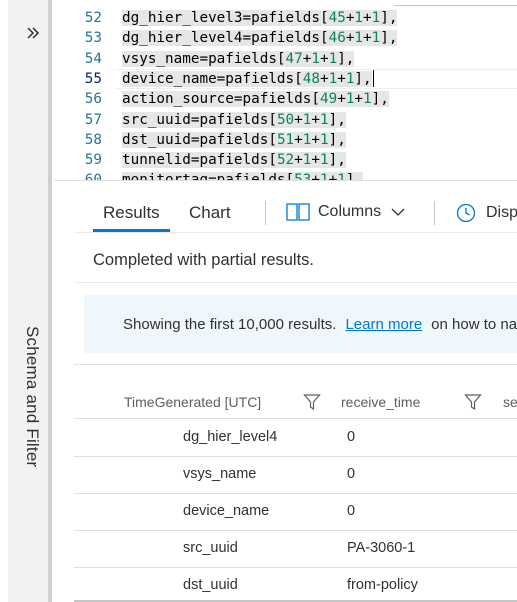 The image size is (517, 602). What do you see at coordinates (350, 211) in the screenshot?
I see `columns-label: Columns` at bounding box center [350, 211].